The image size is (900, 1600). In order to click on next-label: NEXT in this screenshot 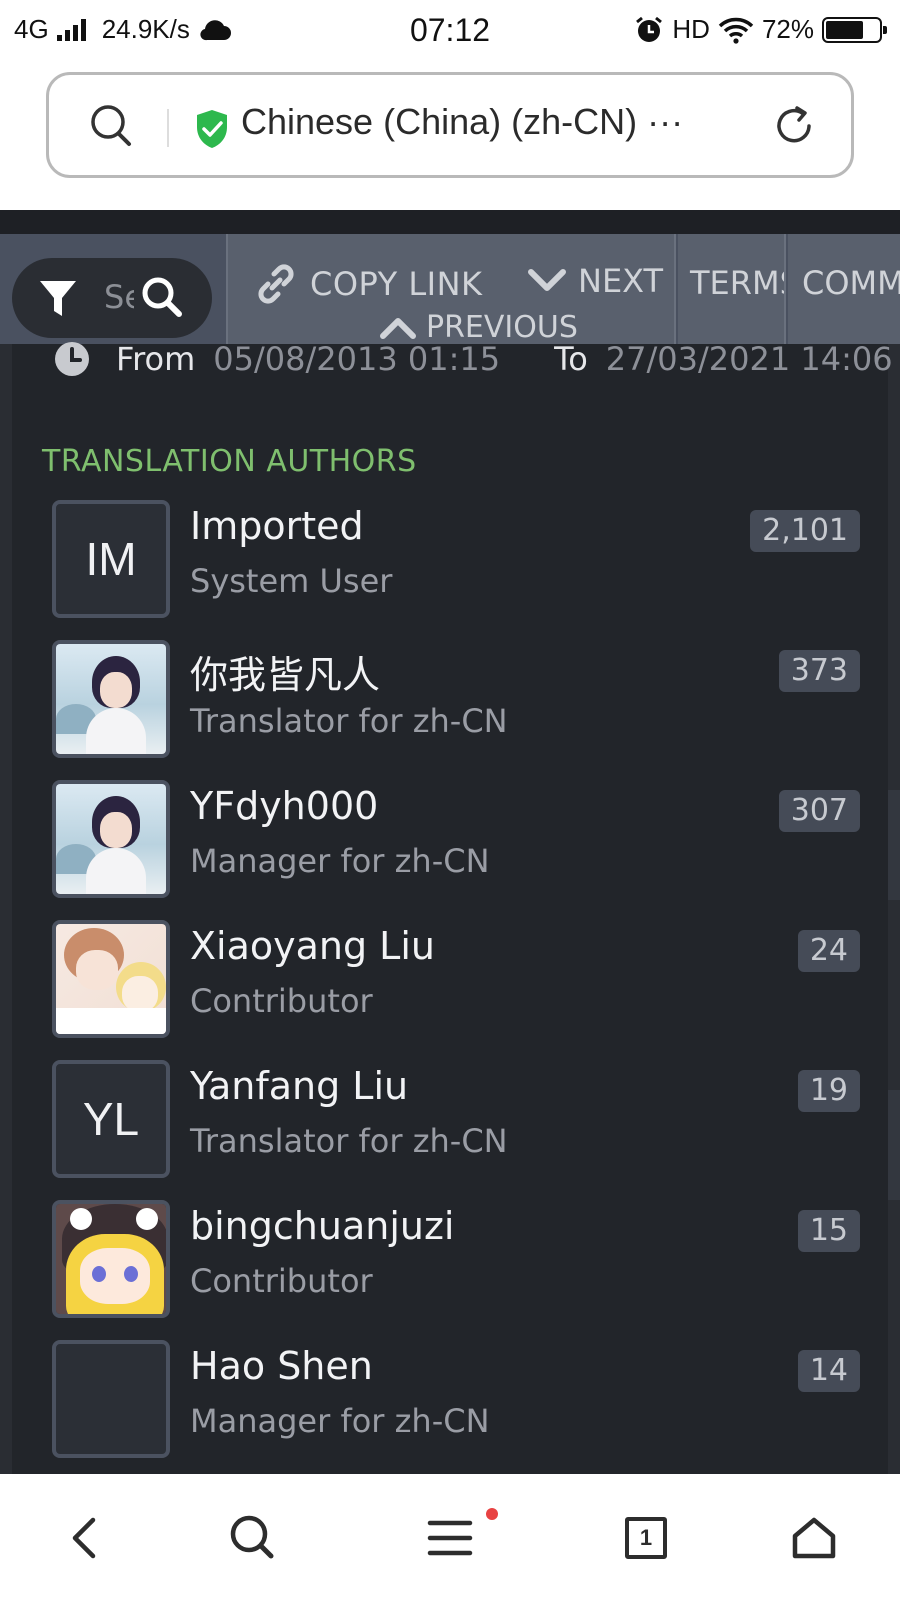, I will do `click(621, 281)`.